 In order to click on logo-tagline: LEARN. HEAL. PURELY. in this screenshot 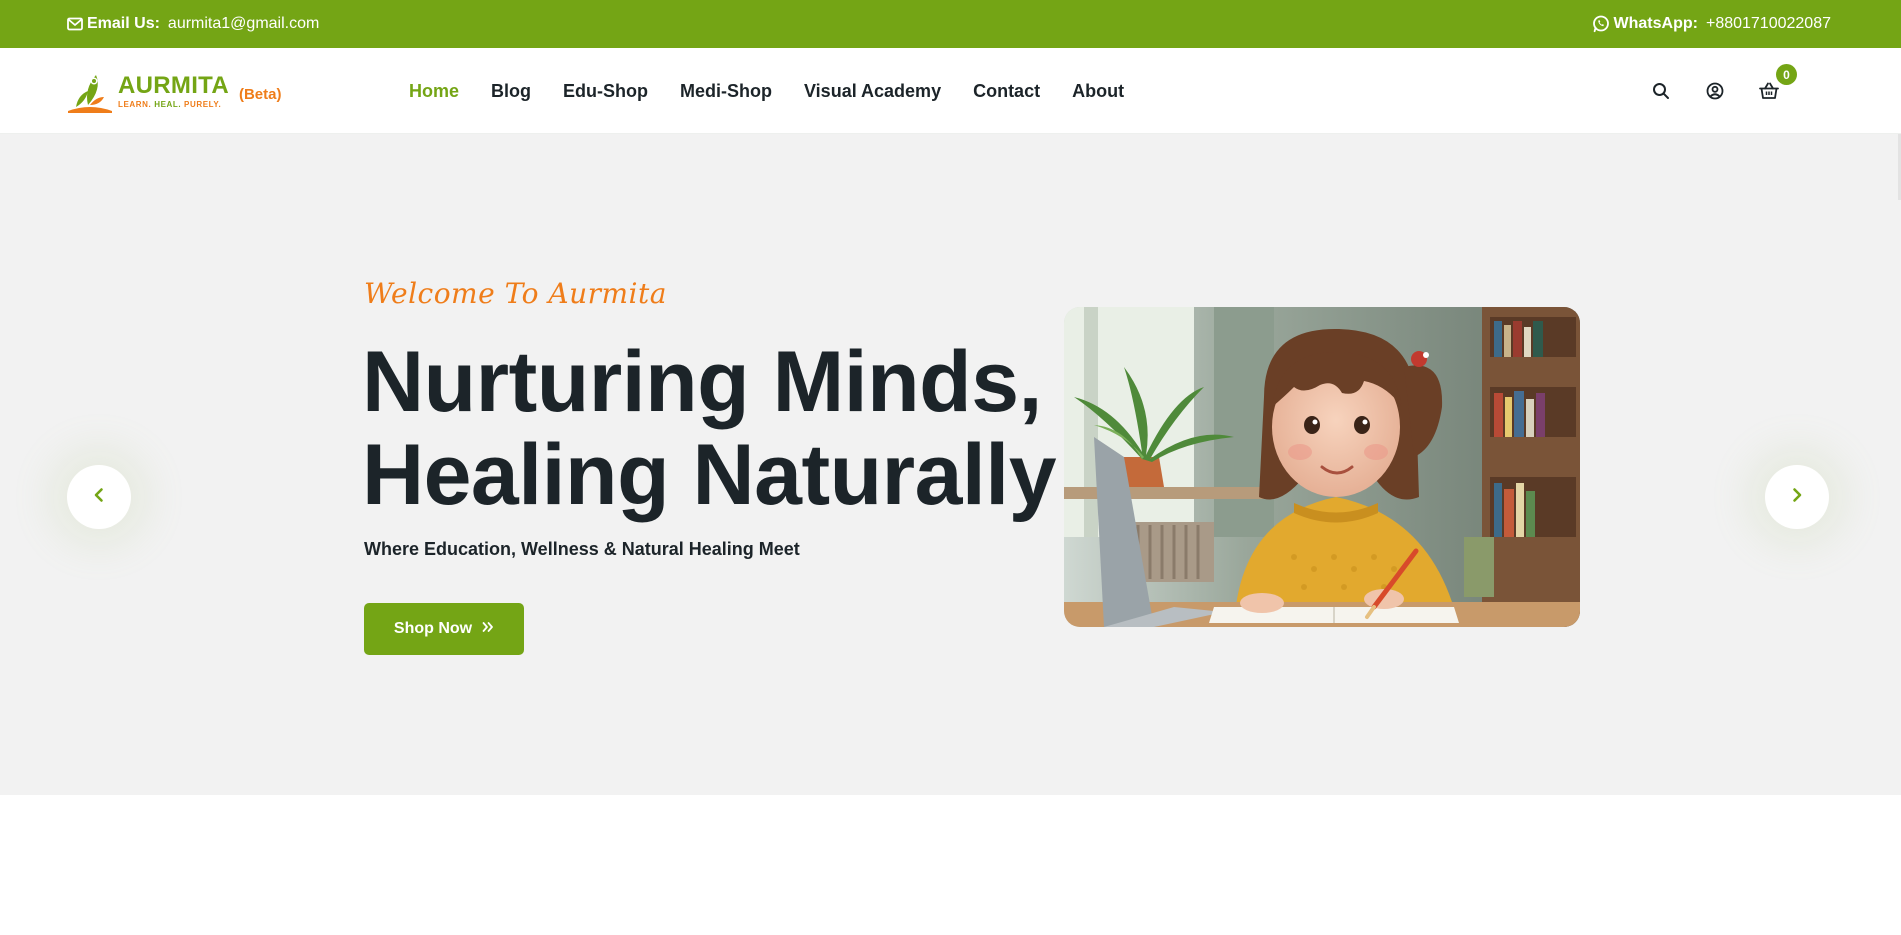, I will do `click(173, 104)`.